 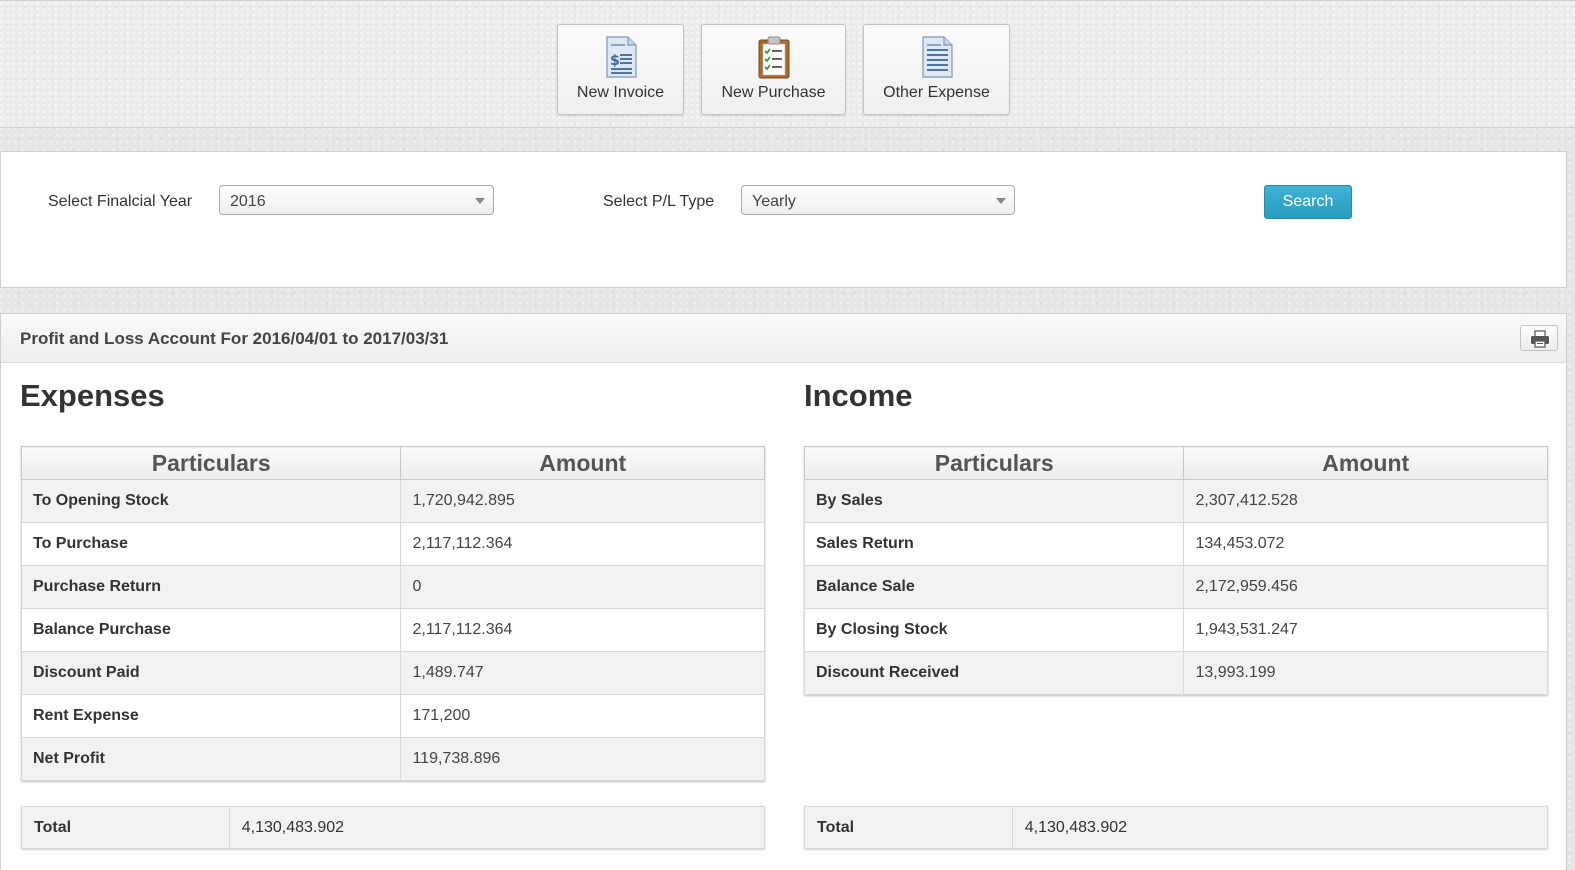 What do you see at coordinates (582, 673) in the screenshot?
I see `amount-cell: 1,489.747` at bounding box center [582, 673].